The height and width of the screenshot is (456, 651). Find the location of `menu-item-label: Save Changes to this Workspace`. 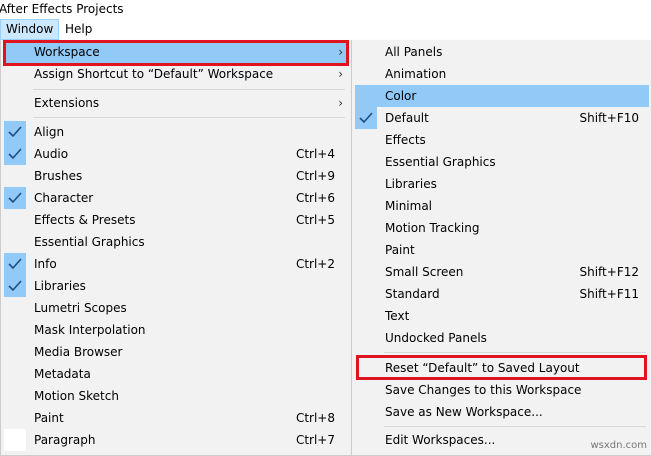

menu-item-label: Save Changes to this Workspace is located at coordinates (483, 390).